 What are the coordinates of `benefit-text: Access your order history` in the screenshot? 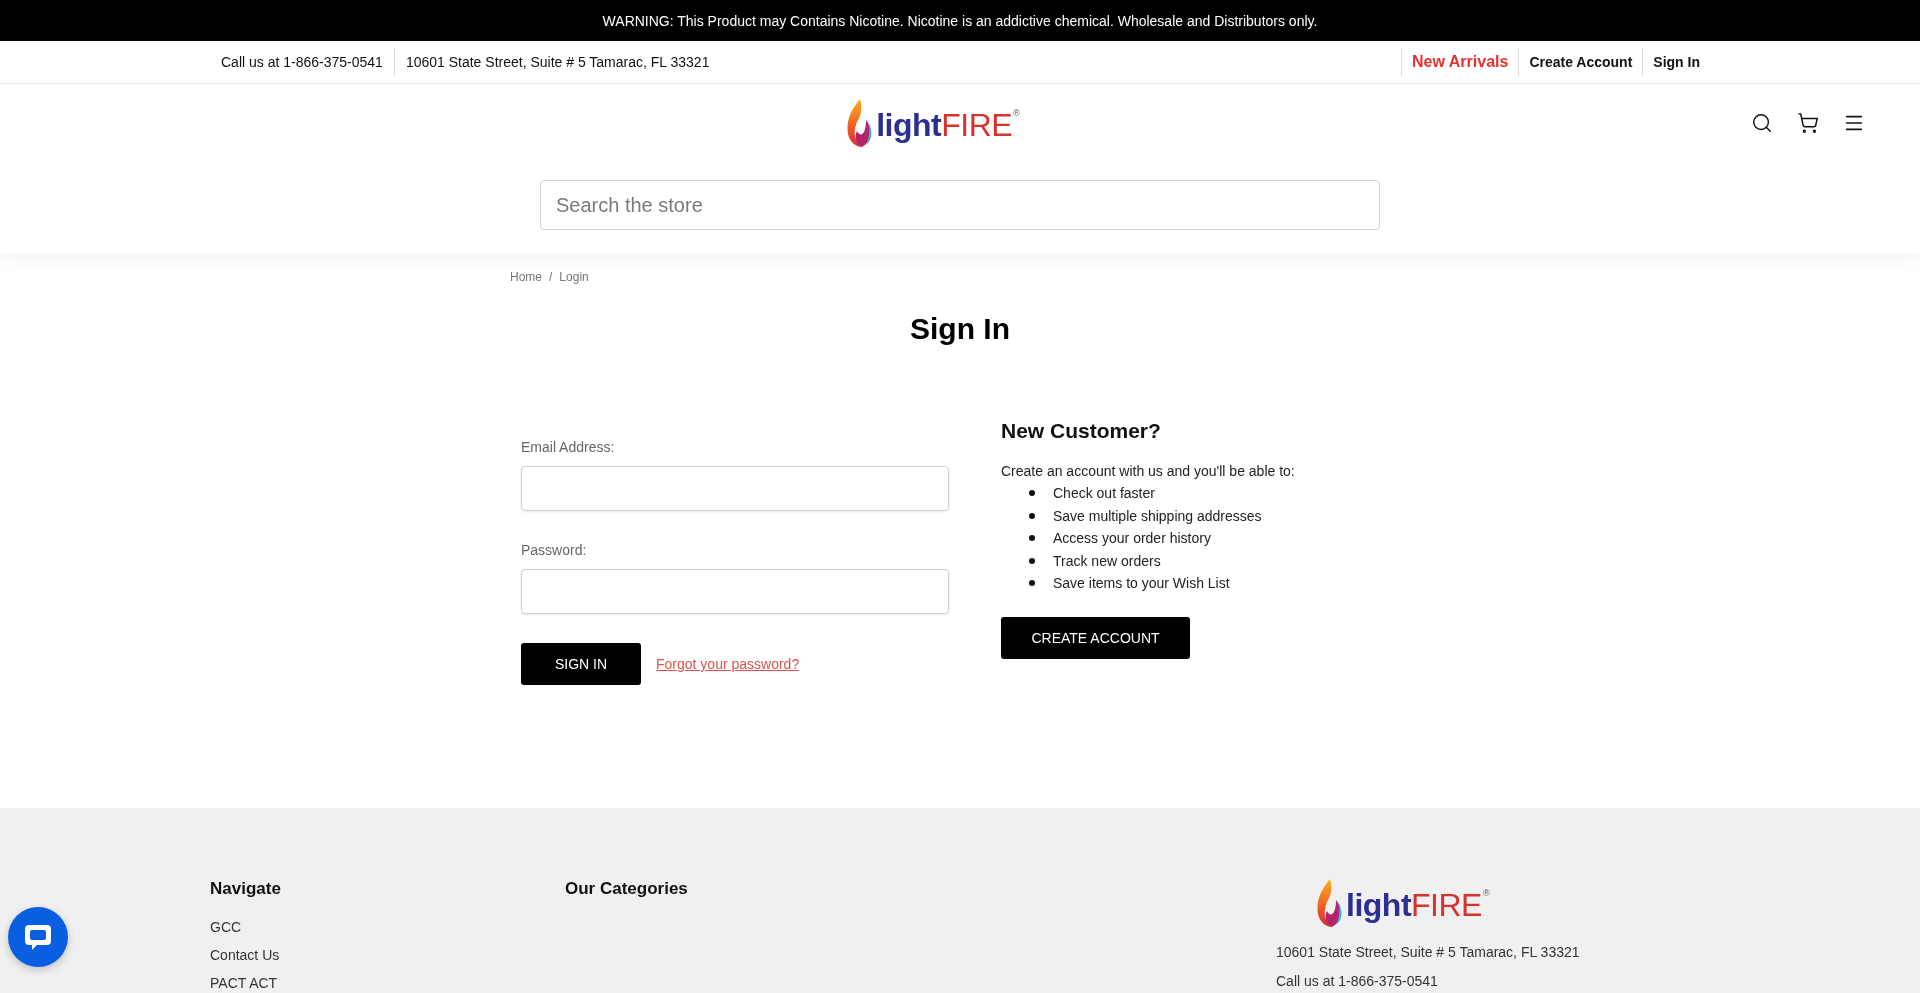 It's located at (1132, 538).